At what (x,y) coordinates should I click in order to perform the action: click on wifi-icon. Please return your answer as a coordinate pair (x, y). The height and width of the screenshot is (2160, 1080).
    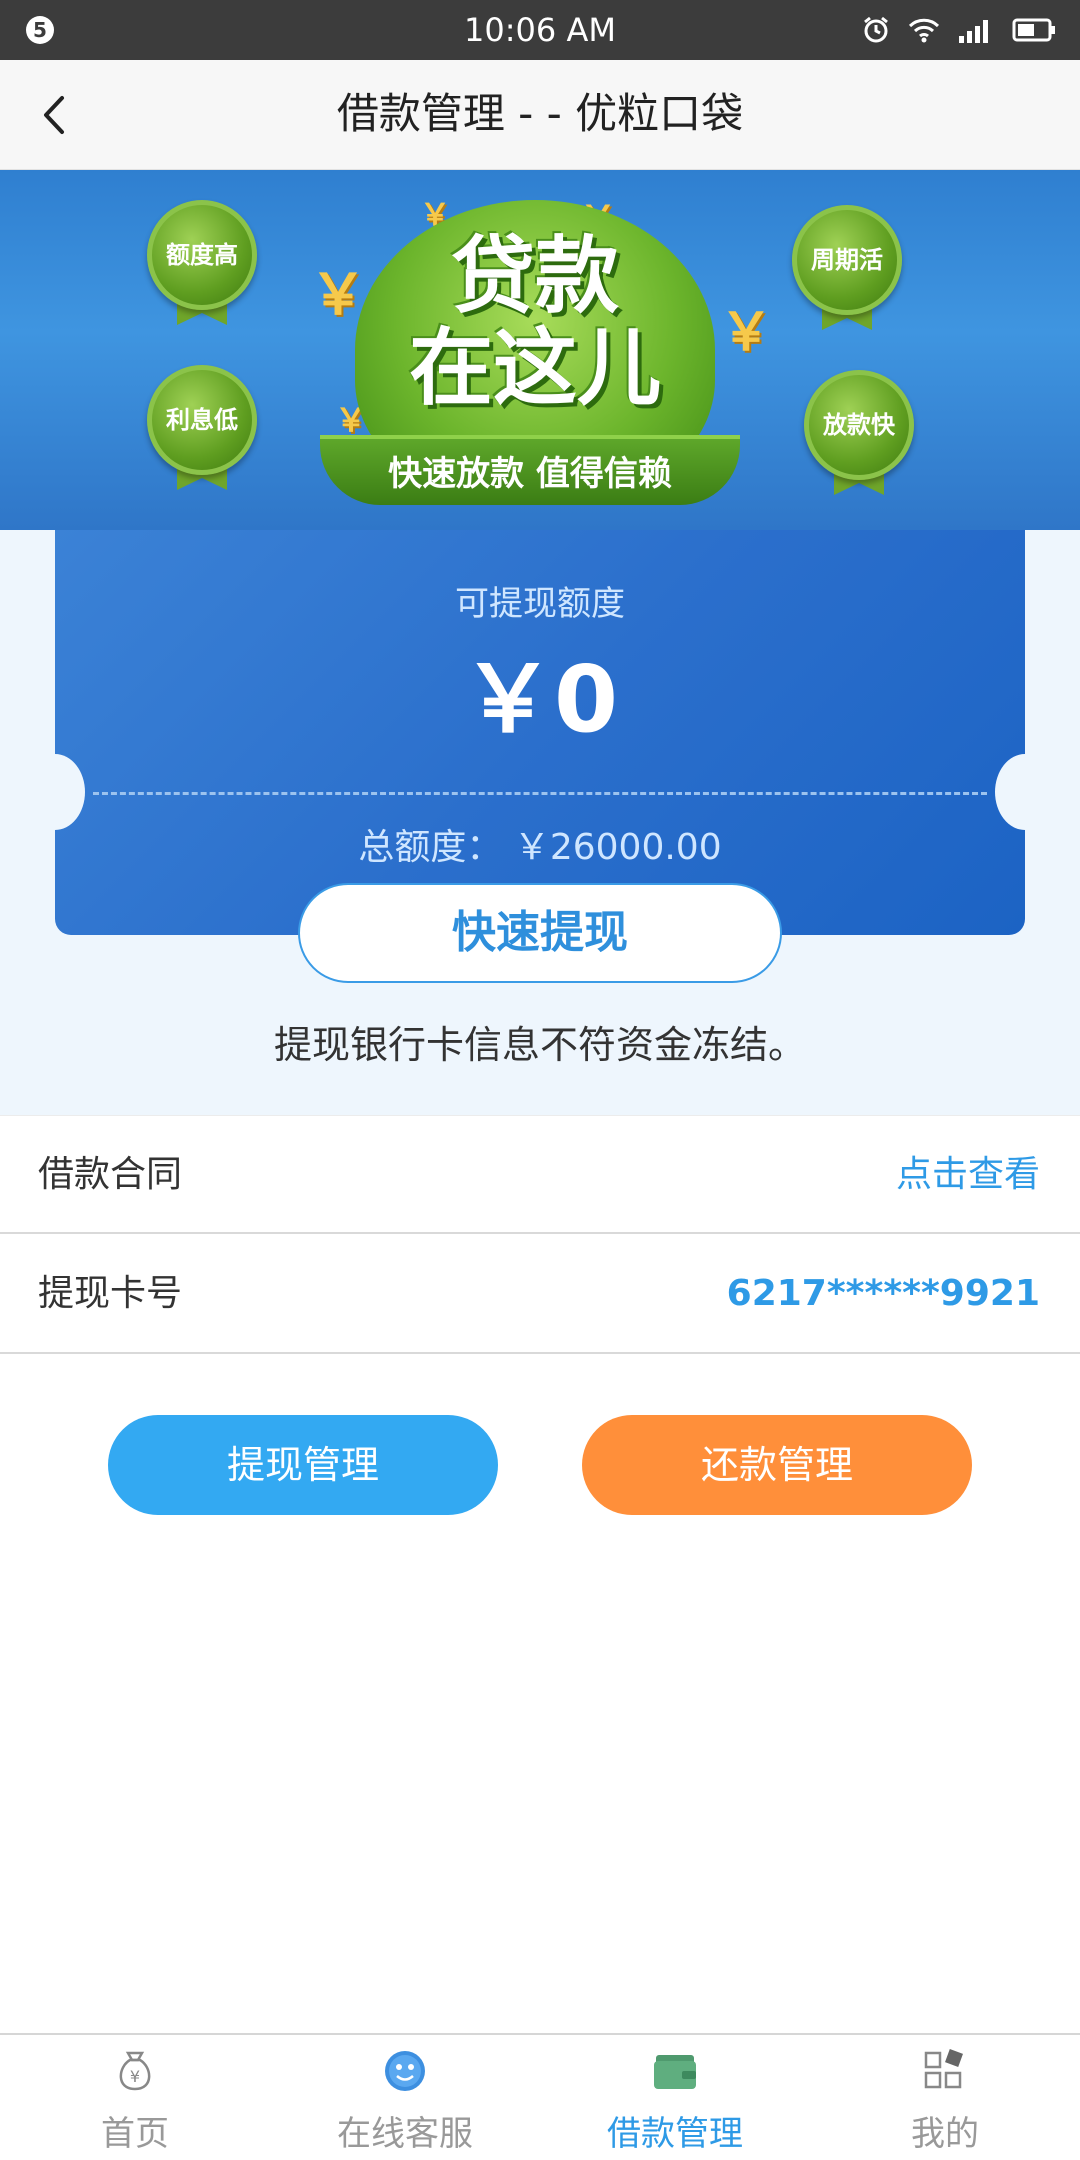
    Looking at the image, I should click on (924, 30).